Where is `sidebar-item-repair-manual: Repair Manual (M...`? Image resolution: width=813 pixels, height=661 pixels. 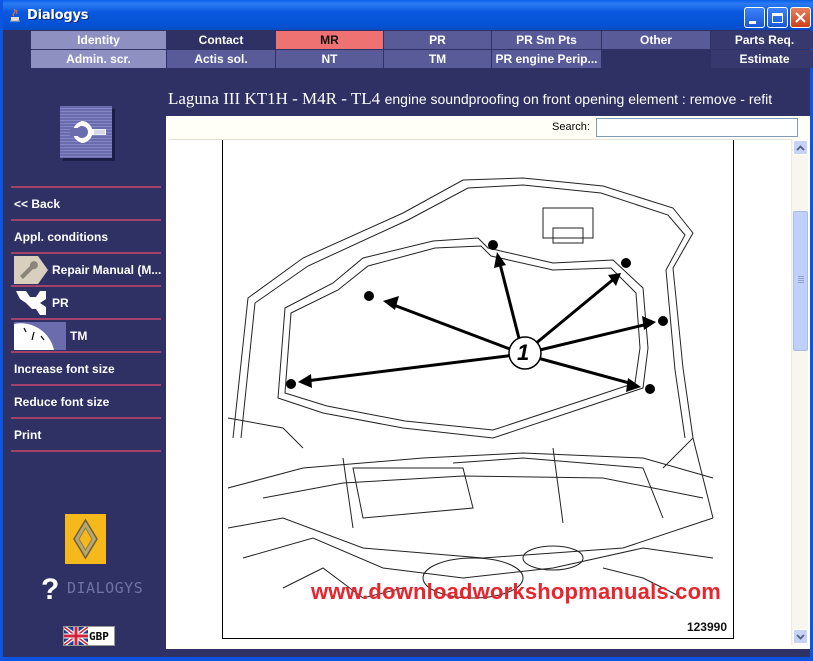
sidebar-item-repair-manual: Repair Manual (M... is located at coordinates (86, 269).